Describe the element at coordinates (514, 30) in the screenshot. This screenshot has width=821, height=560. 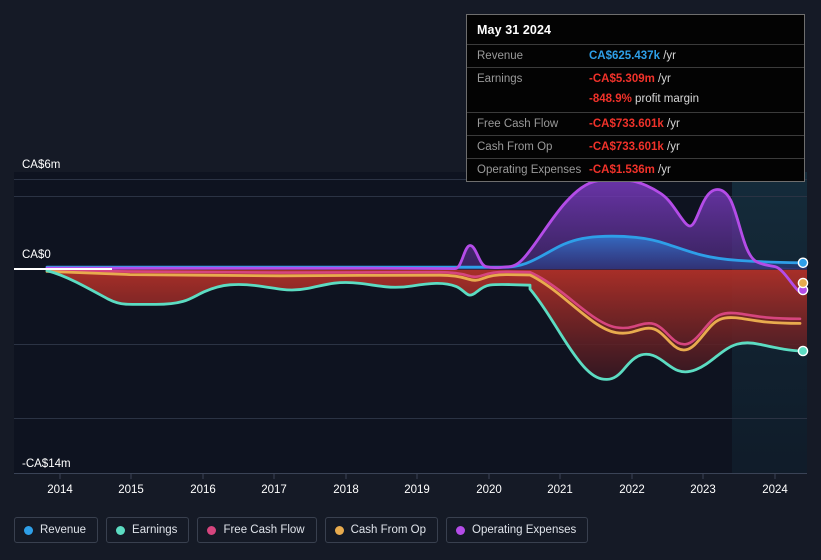
I see `tooltip-date: May 31 2024` at that location.